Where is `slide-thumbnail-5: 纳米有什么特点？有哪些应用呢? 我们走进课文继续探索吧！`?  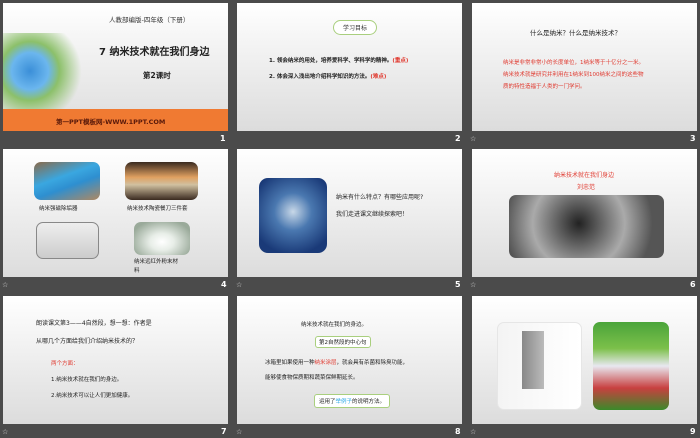 slide-thumbnail-5: 纳米有什么特点？有哪些应用呢? 我们走进课文继续探索吧！ is located at coordinates (349, 213).